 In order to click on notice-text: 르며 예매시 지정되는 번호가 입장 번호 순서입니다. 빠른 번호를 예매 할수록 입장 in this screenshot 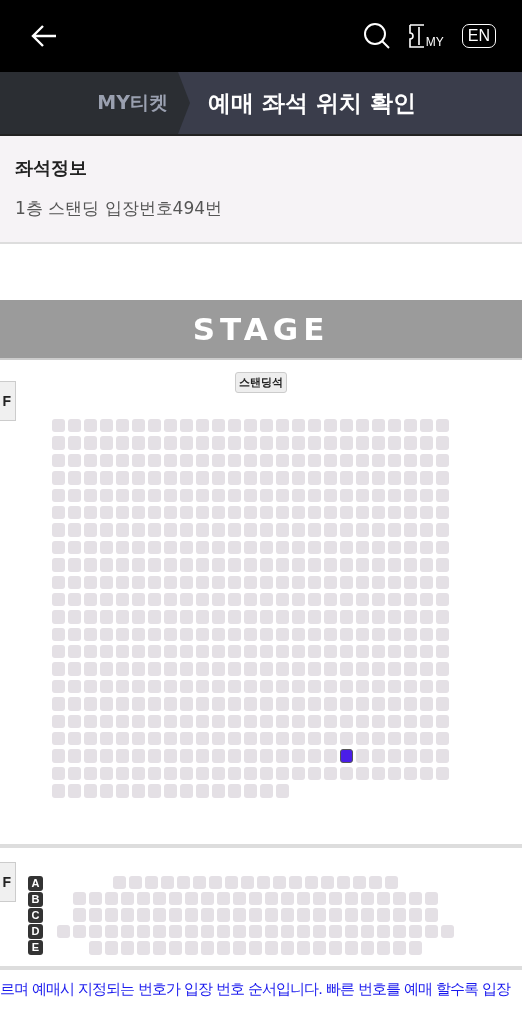, I will do `click(256, 989)`.